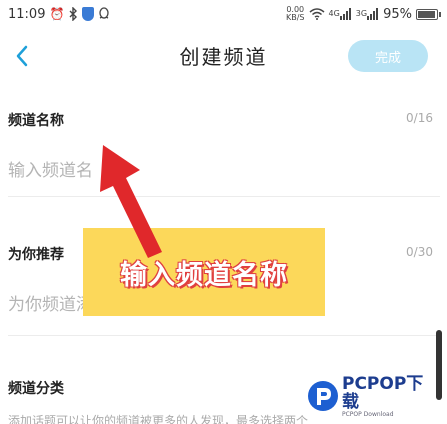  Describe the element at coordinates (36, 255) in the screenshot. I see `recommend-label: 为你推荐` at that location.